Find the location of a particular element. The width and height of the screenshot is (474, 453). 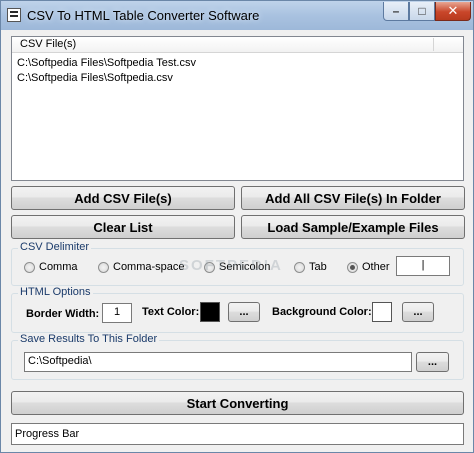

close-button: ✕ is located at coordinates (453, 11).